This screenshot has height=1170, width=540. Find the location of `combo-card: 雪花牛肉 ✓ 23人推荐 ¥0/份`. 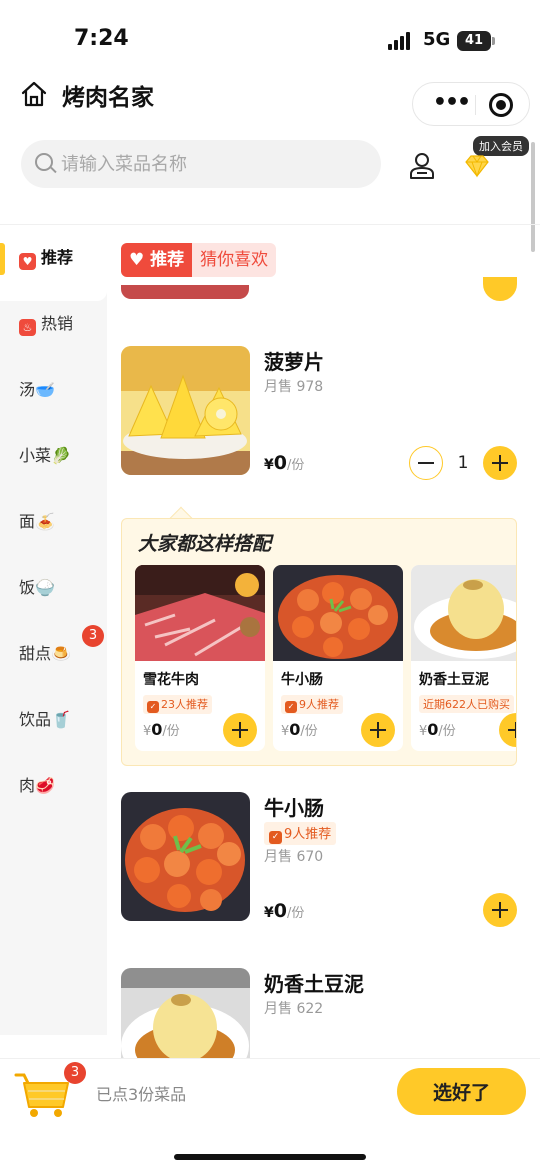

combo-card: 雪花牛肉 ✓ 23人推荐 ¥0/份 is located at coordinates (200, 658).